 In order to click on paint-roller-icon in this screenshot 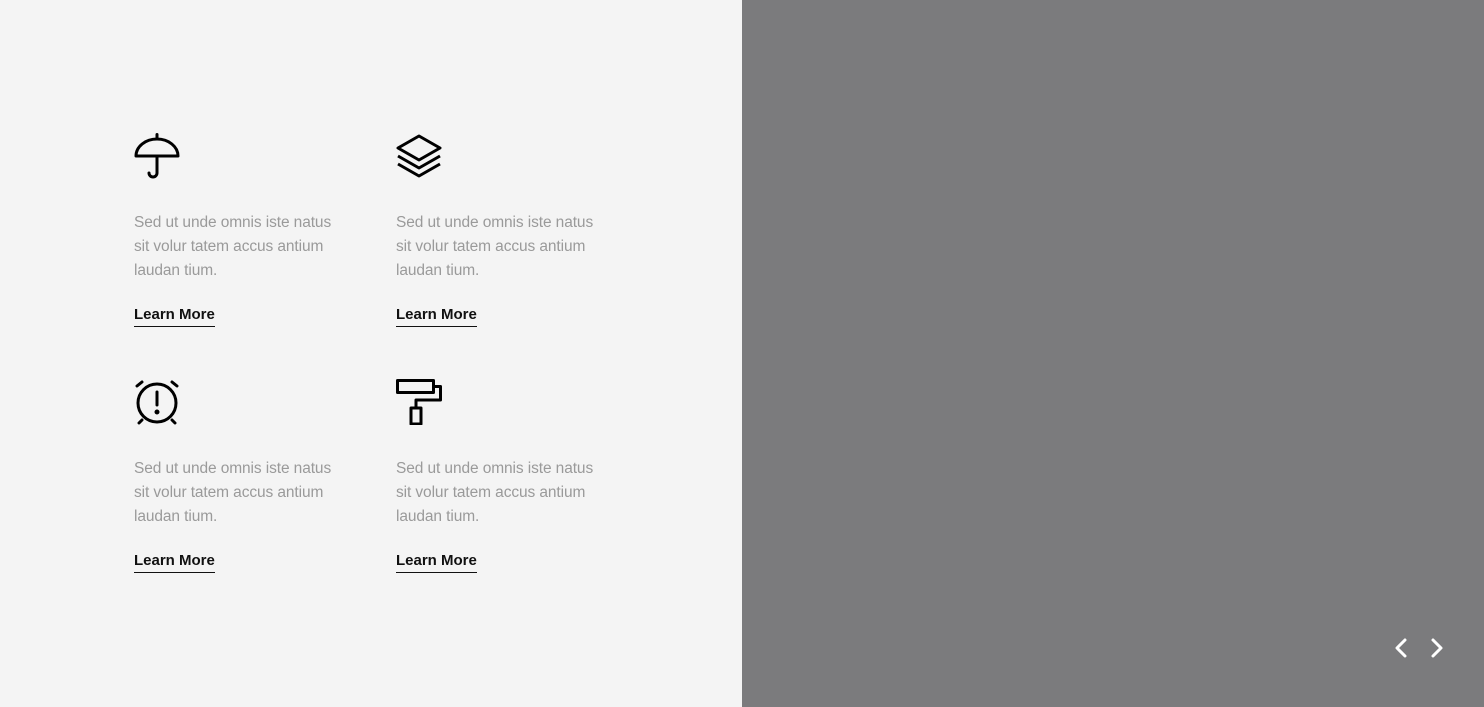, I will do `click(419, 402)`.